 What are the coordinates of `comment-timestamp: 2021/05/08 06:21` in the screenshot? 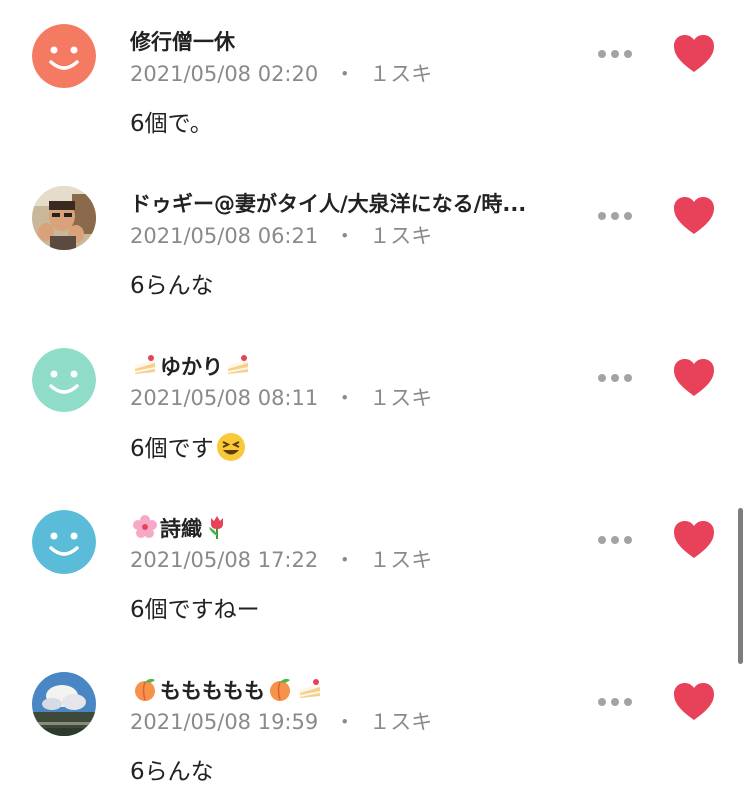 It's located at (224, 236).